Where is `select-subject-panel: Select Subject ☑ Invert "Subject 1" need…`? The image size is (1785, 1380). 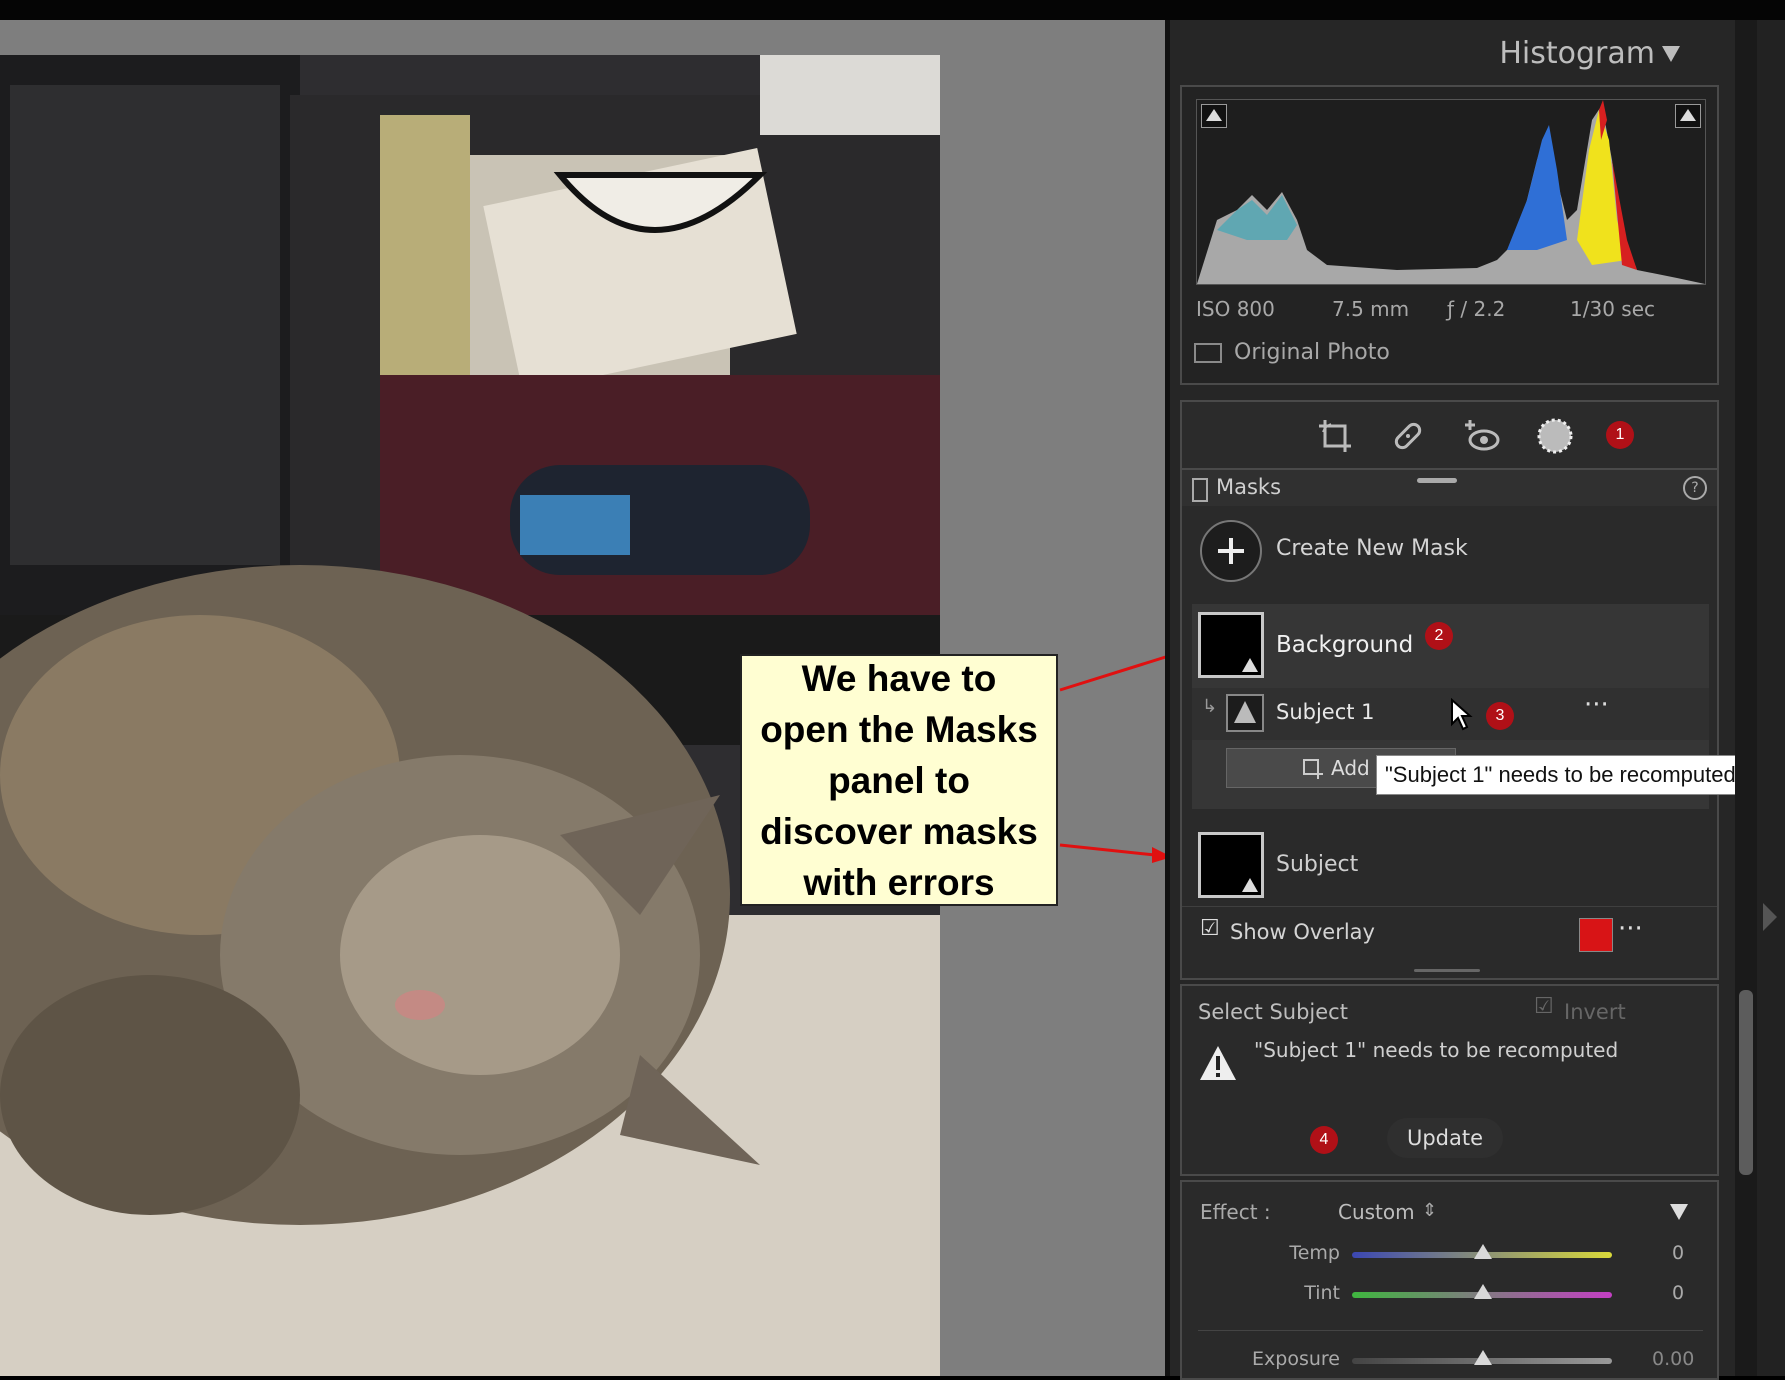
select-subject-panel: Select Subject ☑ Invert "Subject 1" need… is located at coordinates (1449, 1080).